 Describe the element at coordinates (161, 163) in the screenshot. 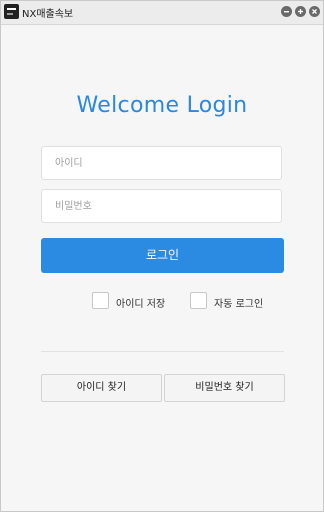

I see `id-input` at that location.